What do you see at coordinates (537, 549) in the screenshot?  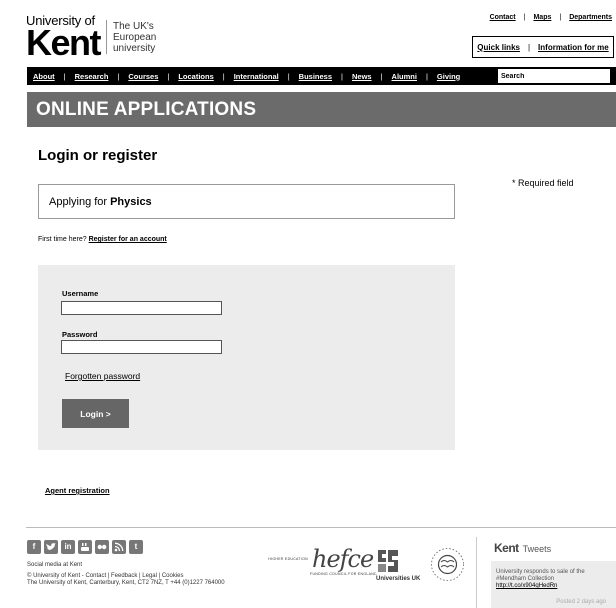 I see `tweets-label: Tweets` at bounding box center [537, 549].